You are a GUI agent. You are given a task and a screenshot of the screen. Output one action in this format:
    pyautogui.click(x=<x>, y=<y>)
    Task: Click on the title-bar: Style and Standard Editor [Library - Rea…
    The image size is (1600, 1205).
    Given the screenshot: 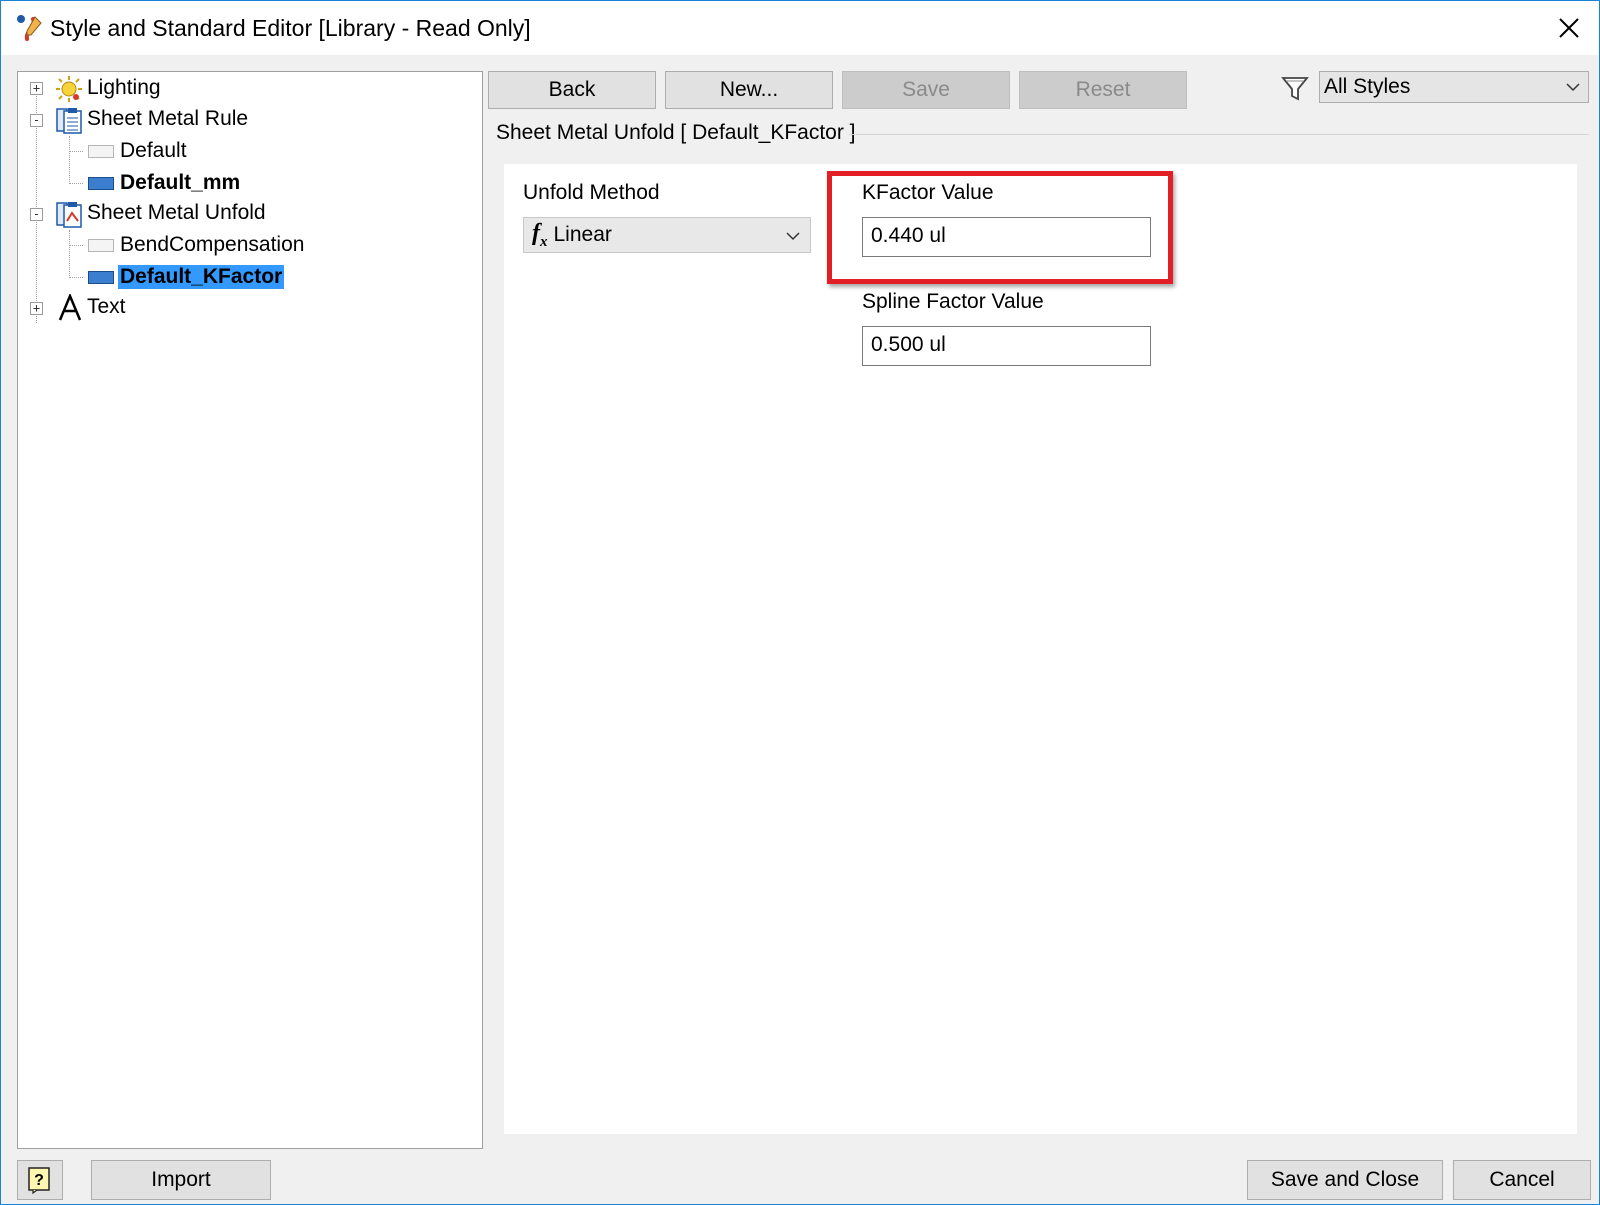 What is the action you would take?
    pyautogui.click(x=800, y=28)
    